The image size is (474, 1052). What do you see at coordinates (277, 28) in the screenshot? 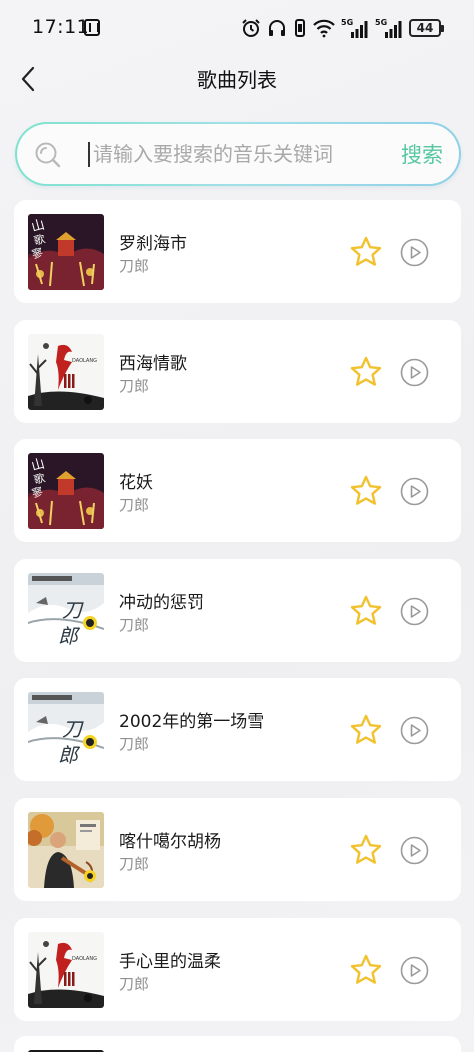
I see `headphones-icon` at bounding box center [277, 28].